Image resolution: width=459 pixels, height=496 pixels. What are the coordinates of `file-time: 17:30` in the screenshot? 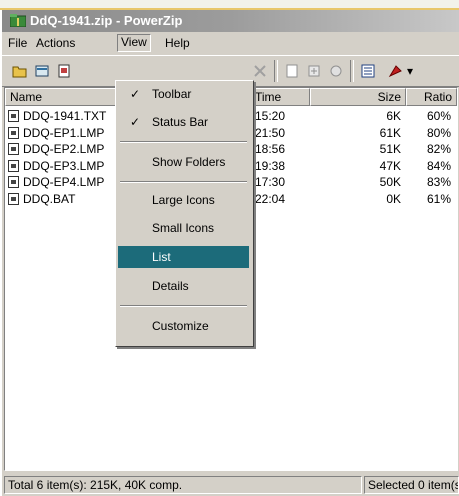 It's located at (270, 182).